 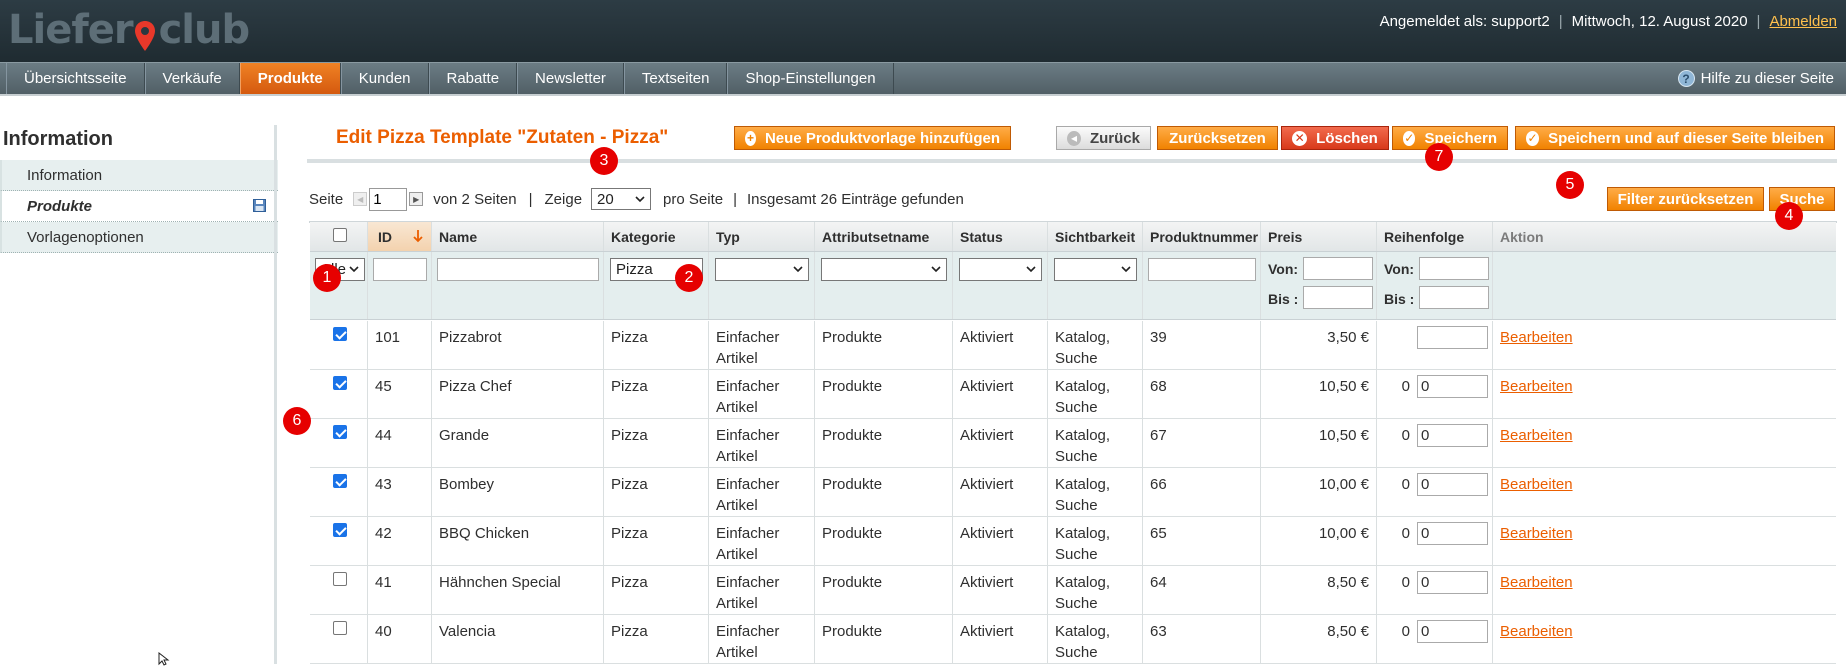 I want to click on column-header-order: Reihenfolge, so click(x=1435, y=236).